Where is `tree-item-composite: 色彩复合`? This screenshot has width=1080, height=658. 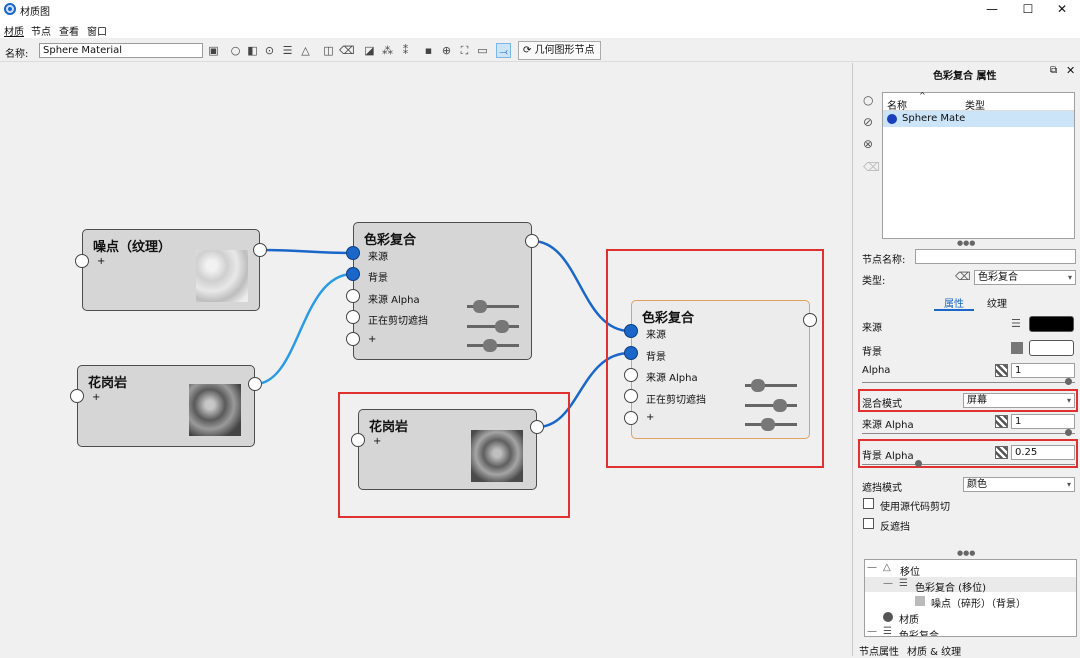 tree-item-composite: 色彩复合 is located at coordinates (919, 631).